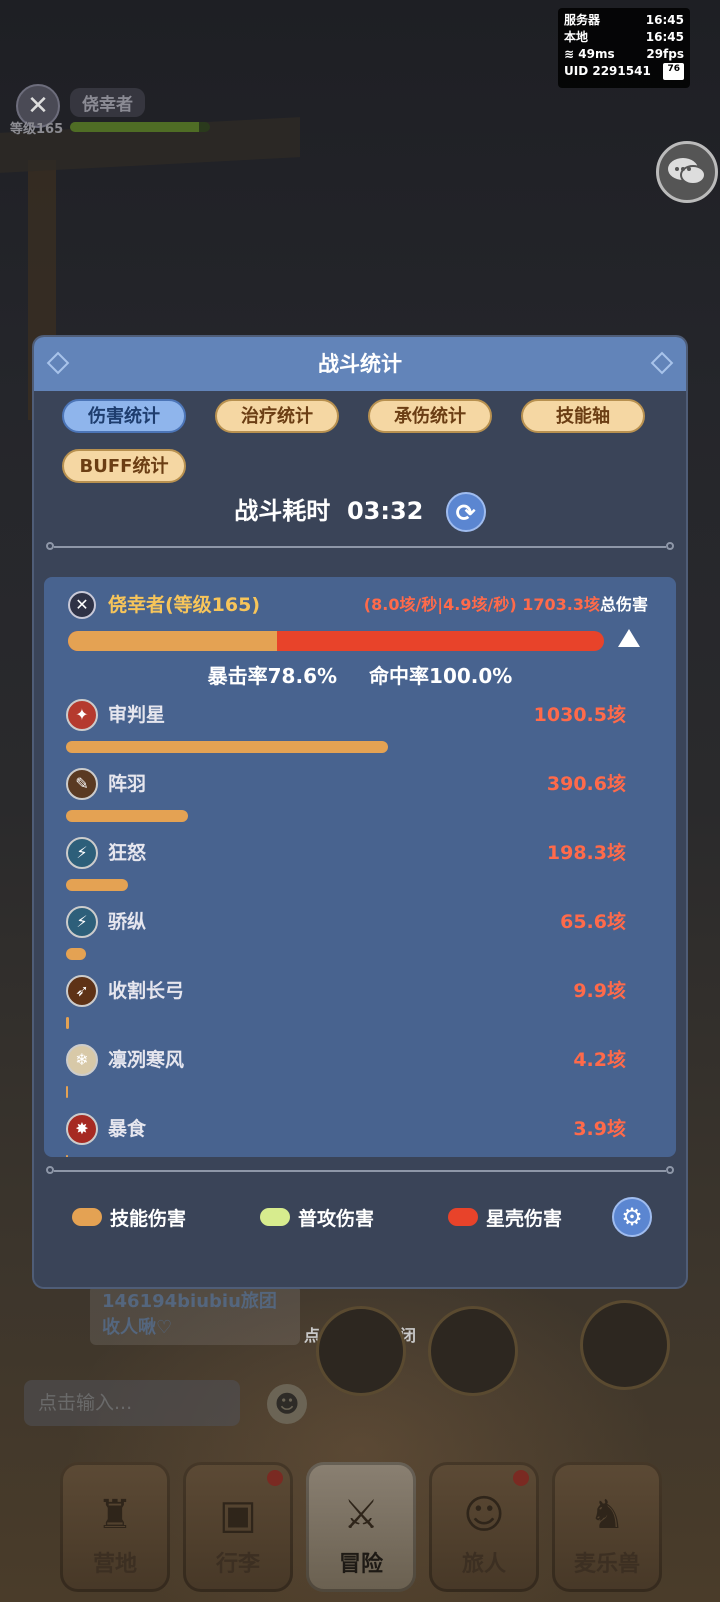  What do you see at coordinates (127, 853) in the screenshot?
I see `skill-name: 狂怒` at bounding box center [127, 853].